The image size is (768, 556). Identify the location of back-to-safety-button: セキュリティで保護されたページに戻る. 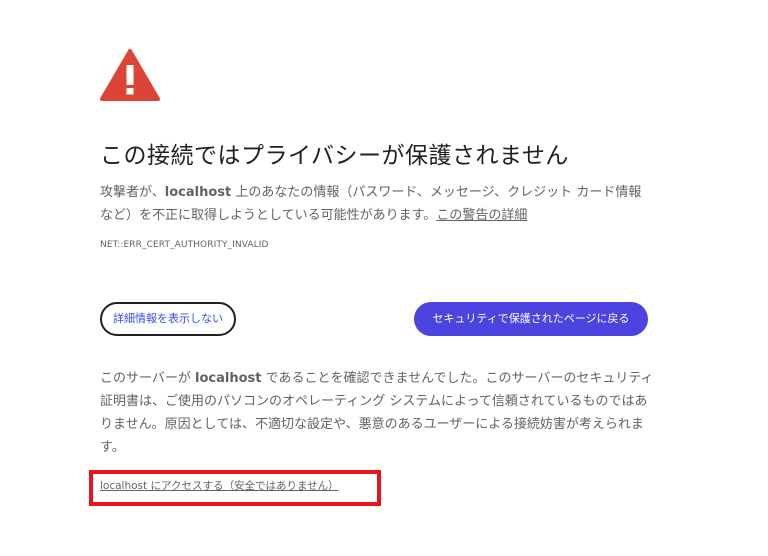
(531, 319).